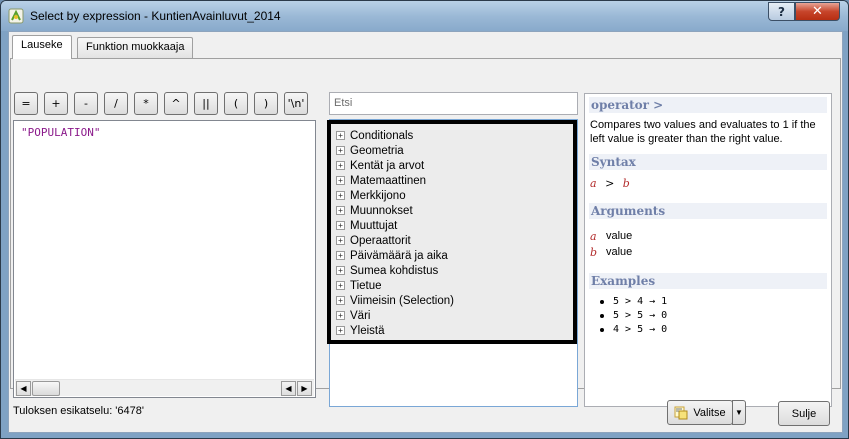 The width and height of the screenshot is (849, 439). Describe the element at coordinates (388, 180) in the screenshot. I see `function-group-label: Matemaattinen` at that location.